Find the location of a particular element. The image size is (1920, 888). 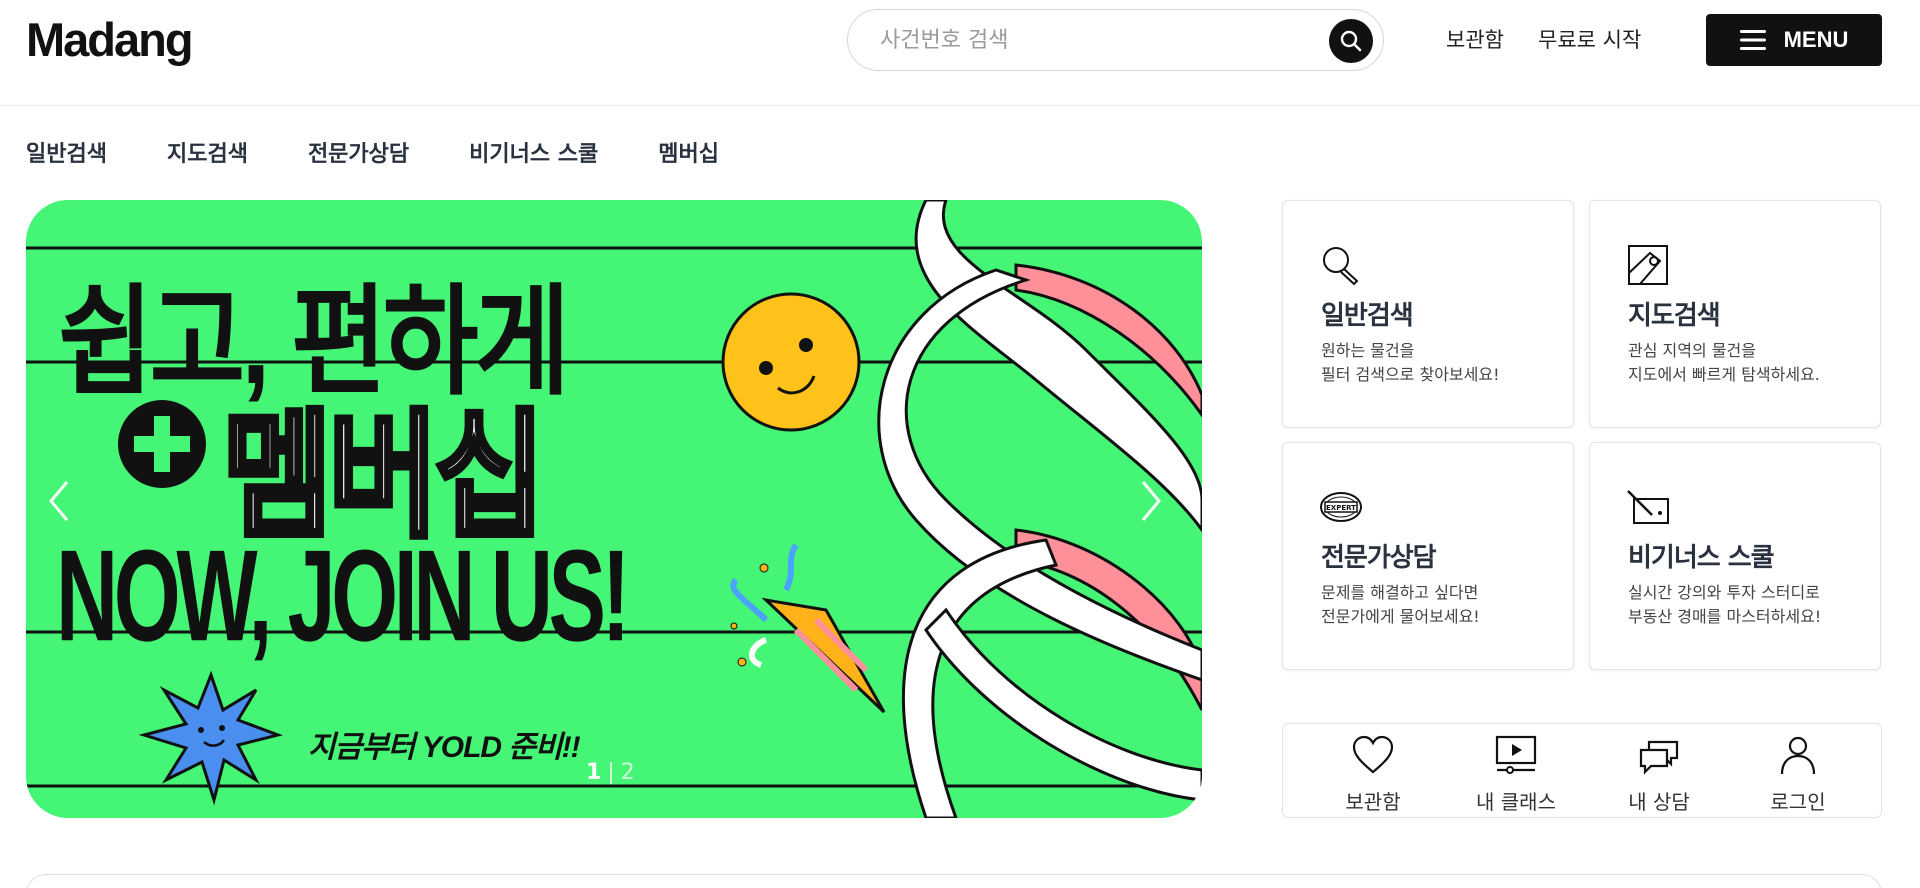

chevron-right-icon is located at coordinates (1151, 501).